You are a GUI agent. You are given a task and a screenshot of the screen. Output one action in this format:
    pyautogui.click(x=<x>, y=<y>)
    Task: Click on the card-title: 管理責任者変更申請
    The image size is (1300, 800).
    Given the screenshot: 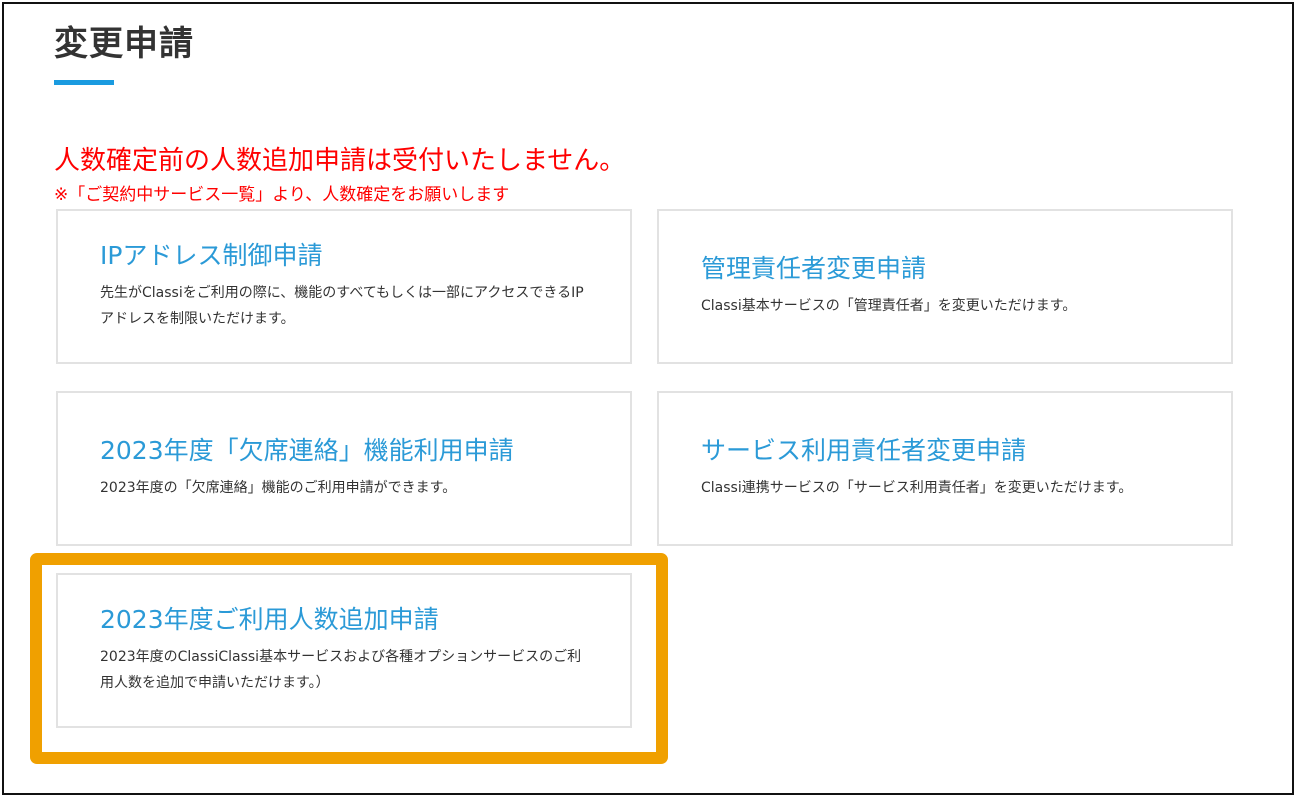 What is the action you would take?
    pyautogui.click(x=946, y=269)
    